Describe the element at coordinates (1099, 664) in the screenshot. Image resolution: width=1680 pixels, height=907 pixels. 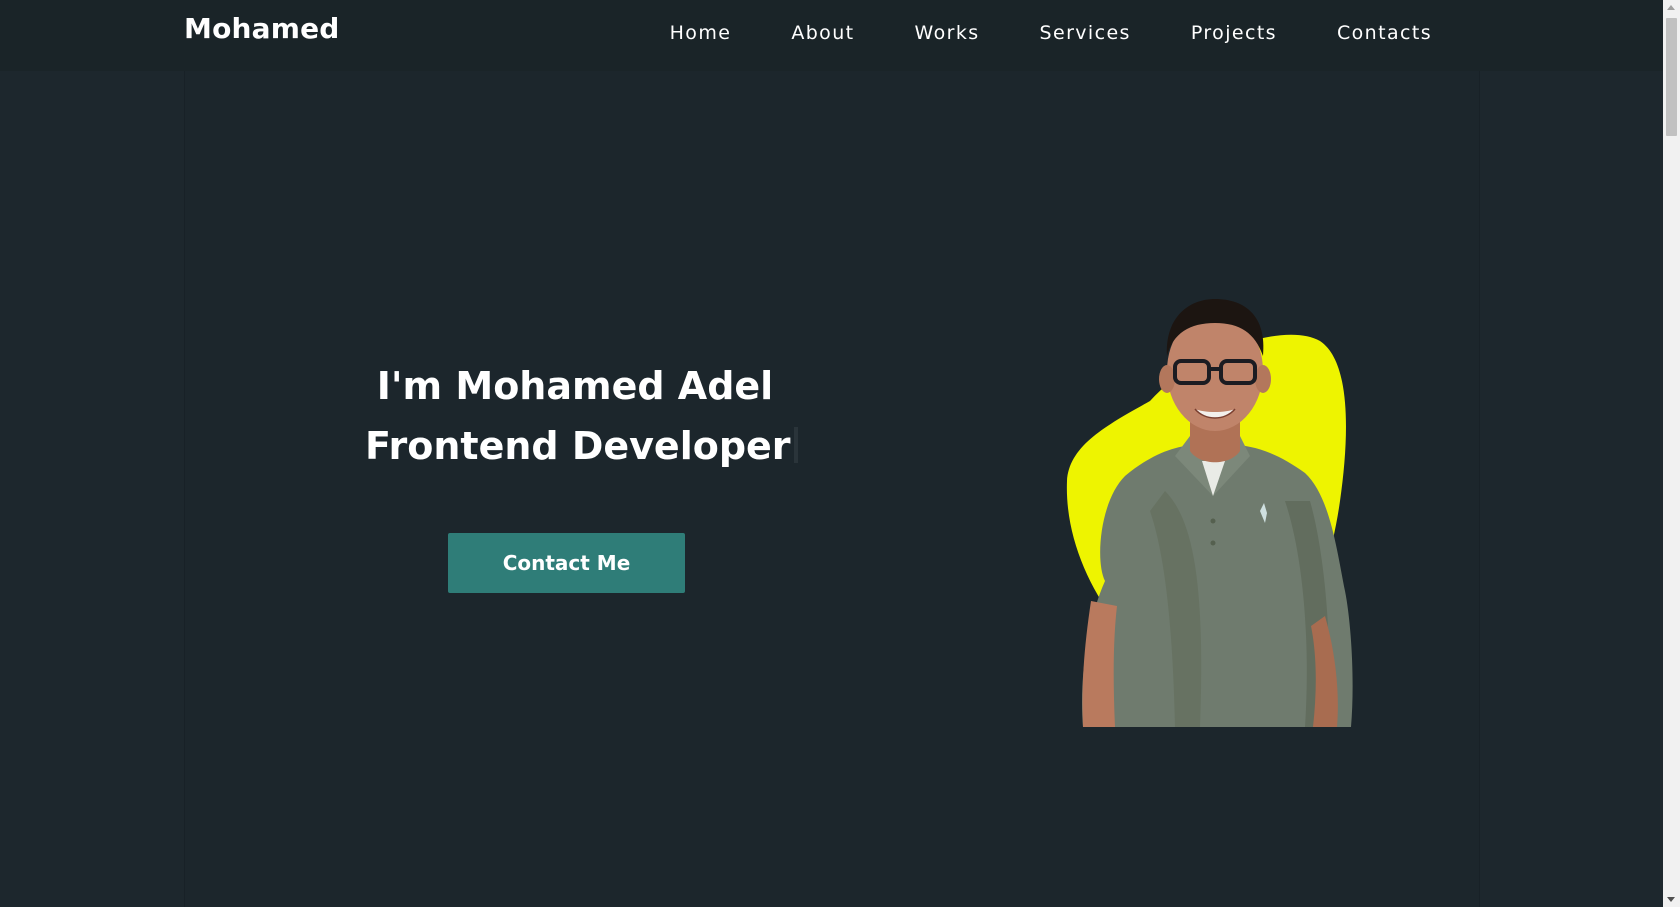
I see `left-arm` at that location.